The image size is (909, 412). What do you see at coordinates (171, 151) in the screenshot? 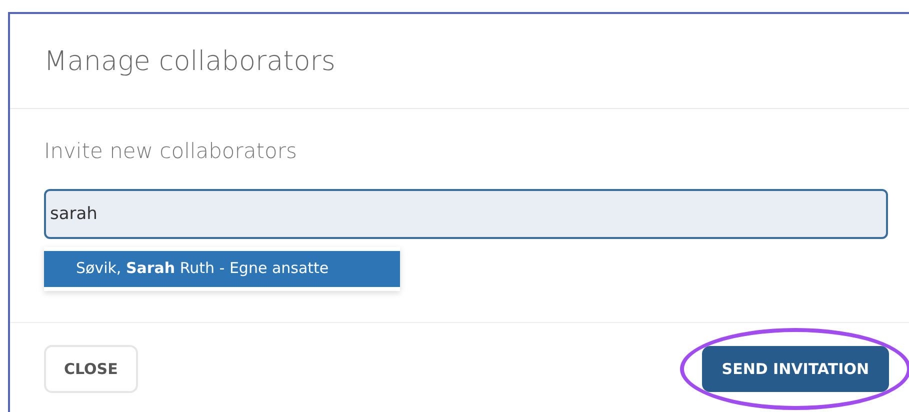
I see `invite-label: Invite new collaborators` at bounding box center [171, 151].